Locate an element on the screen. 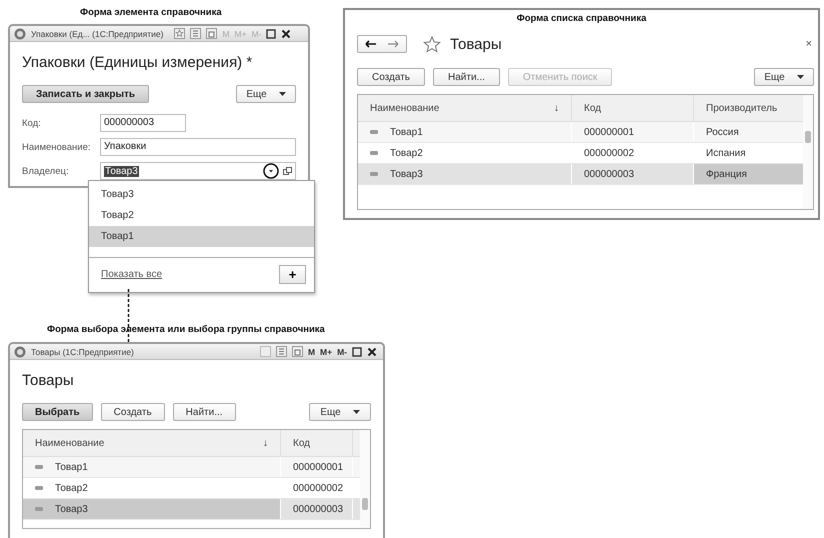 The image size is (824, 538). dropdown-item: Товар2 is located at coordinates (201, 215).